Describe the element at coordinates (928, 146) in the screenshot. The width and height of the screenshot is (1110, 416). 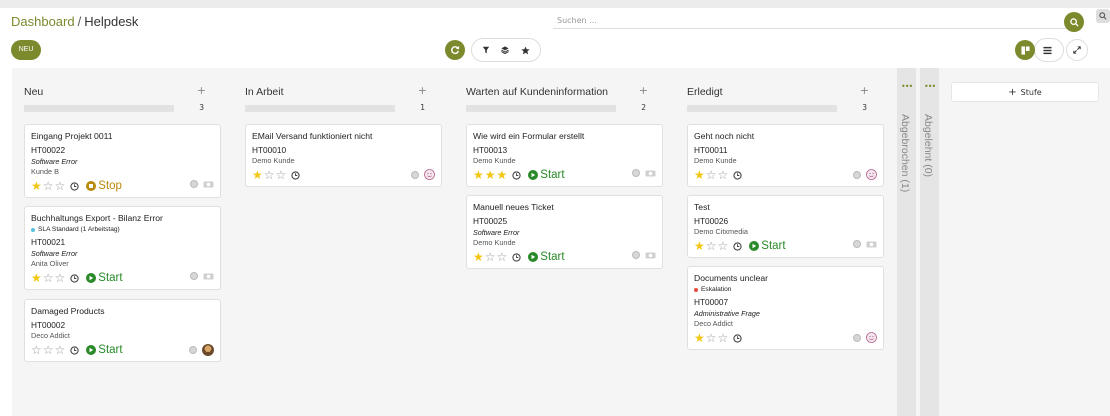
I see `folded-column-label: Abgelehnt (0)` at that location.